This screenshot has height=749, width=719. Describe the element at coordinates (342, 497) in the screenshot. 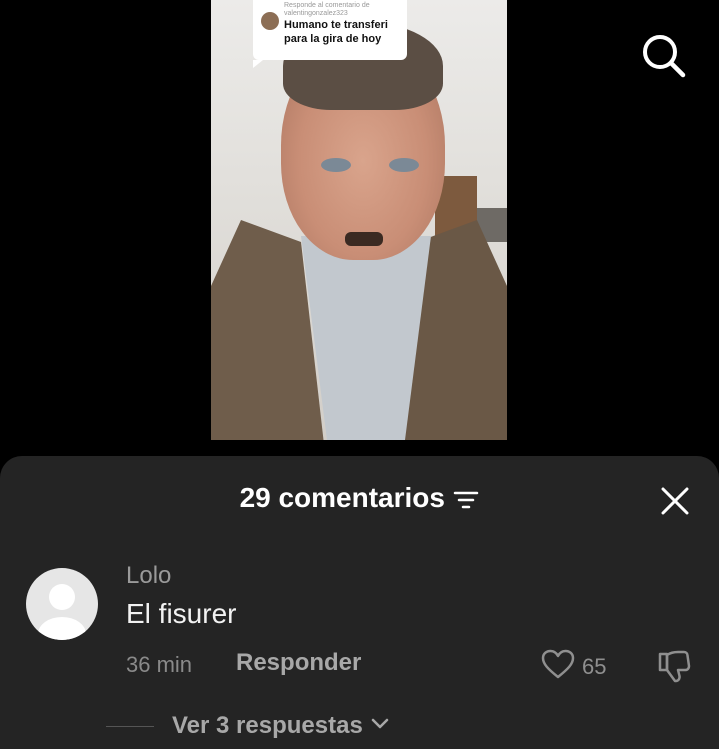

I see `comments-title: 29 comentarios` at that location.